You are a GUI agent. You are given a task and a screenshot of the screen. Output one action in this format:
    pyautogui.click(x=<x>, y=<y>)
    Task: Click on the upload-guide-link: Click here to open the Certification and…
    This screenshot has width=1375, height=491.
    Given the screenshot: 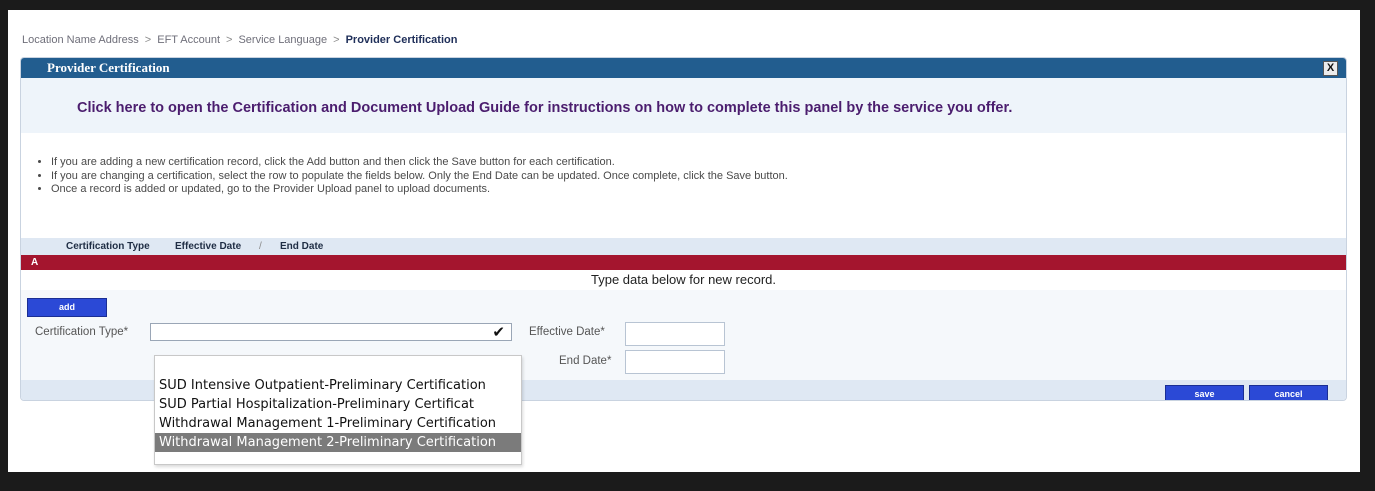 What is the action you would take?
    pyautogui.click(x=544, y=108)
    